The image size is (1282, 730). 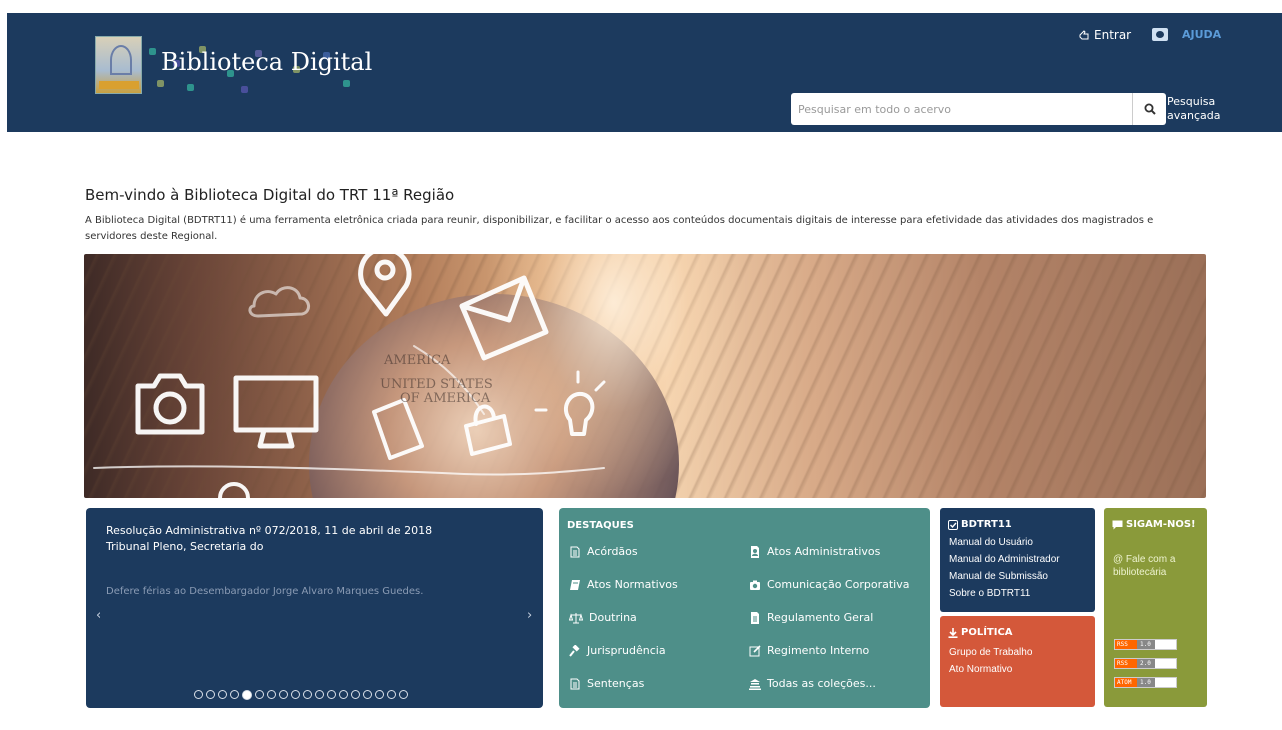 What do you see at coordinates (998, 576) in the screenshot?
I see `link-manual-submissao: Manual de Submissão` at bounding box center [998, 576].